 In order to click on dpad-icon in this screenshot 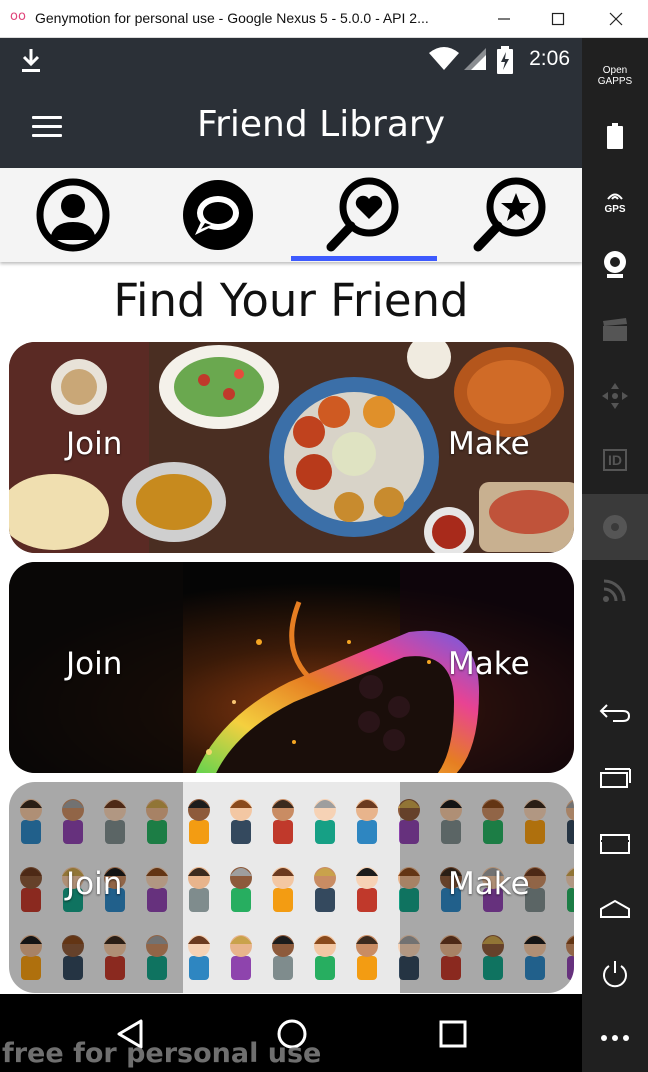, I will do `click(615, 396)`.